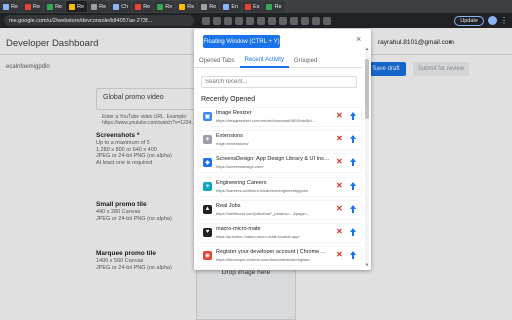 Image resolution: width=512 pixels, height=320 pixels. I want to click on floating-window-button: Floating Window (CTRL + Y), so click(241, 41).